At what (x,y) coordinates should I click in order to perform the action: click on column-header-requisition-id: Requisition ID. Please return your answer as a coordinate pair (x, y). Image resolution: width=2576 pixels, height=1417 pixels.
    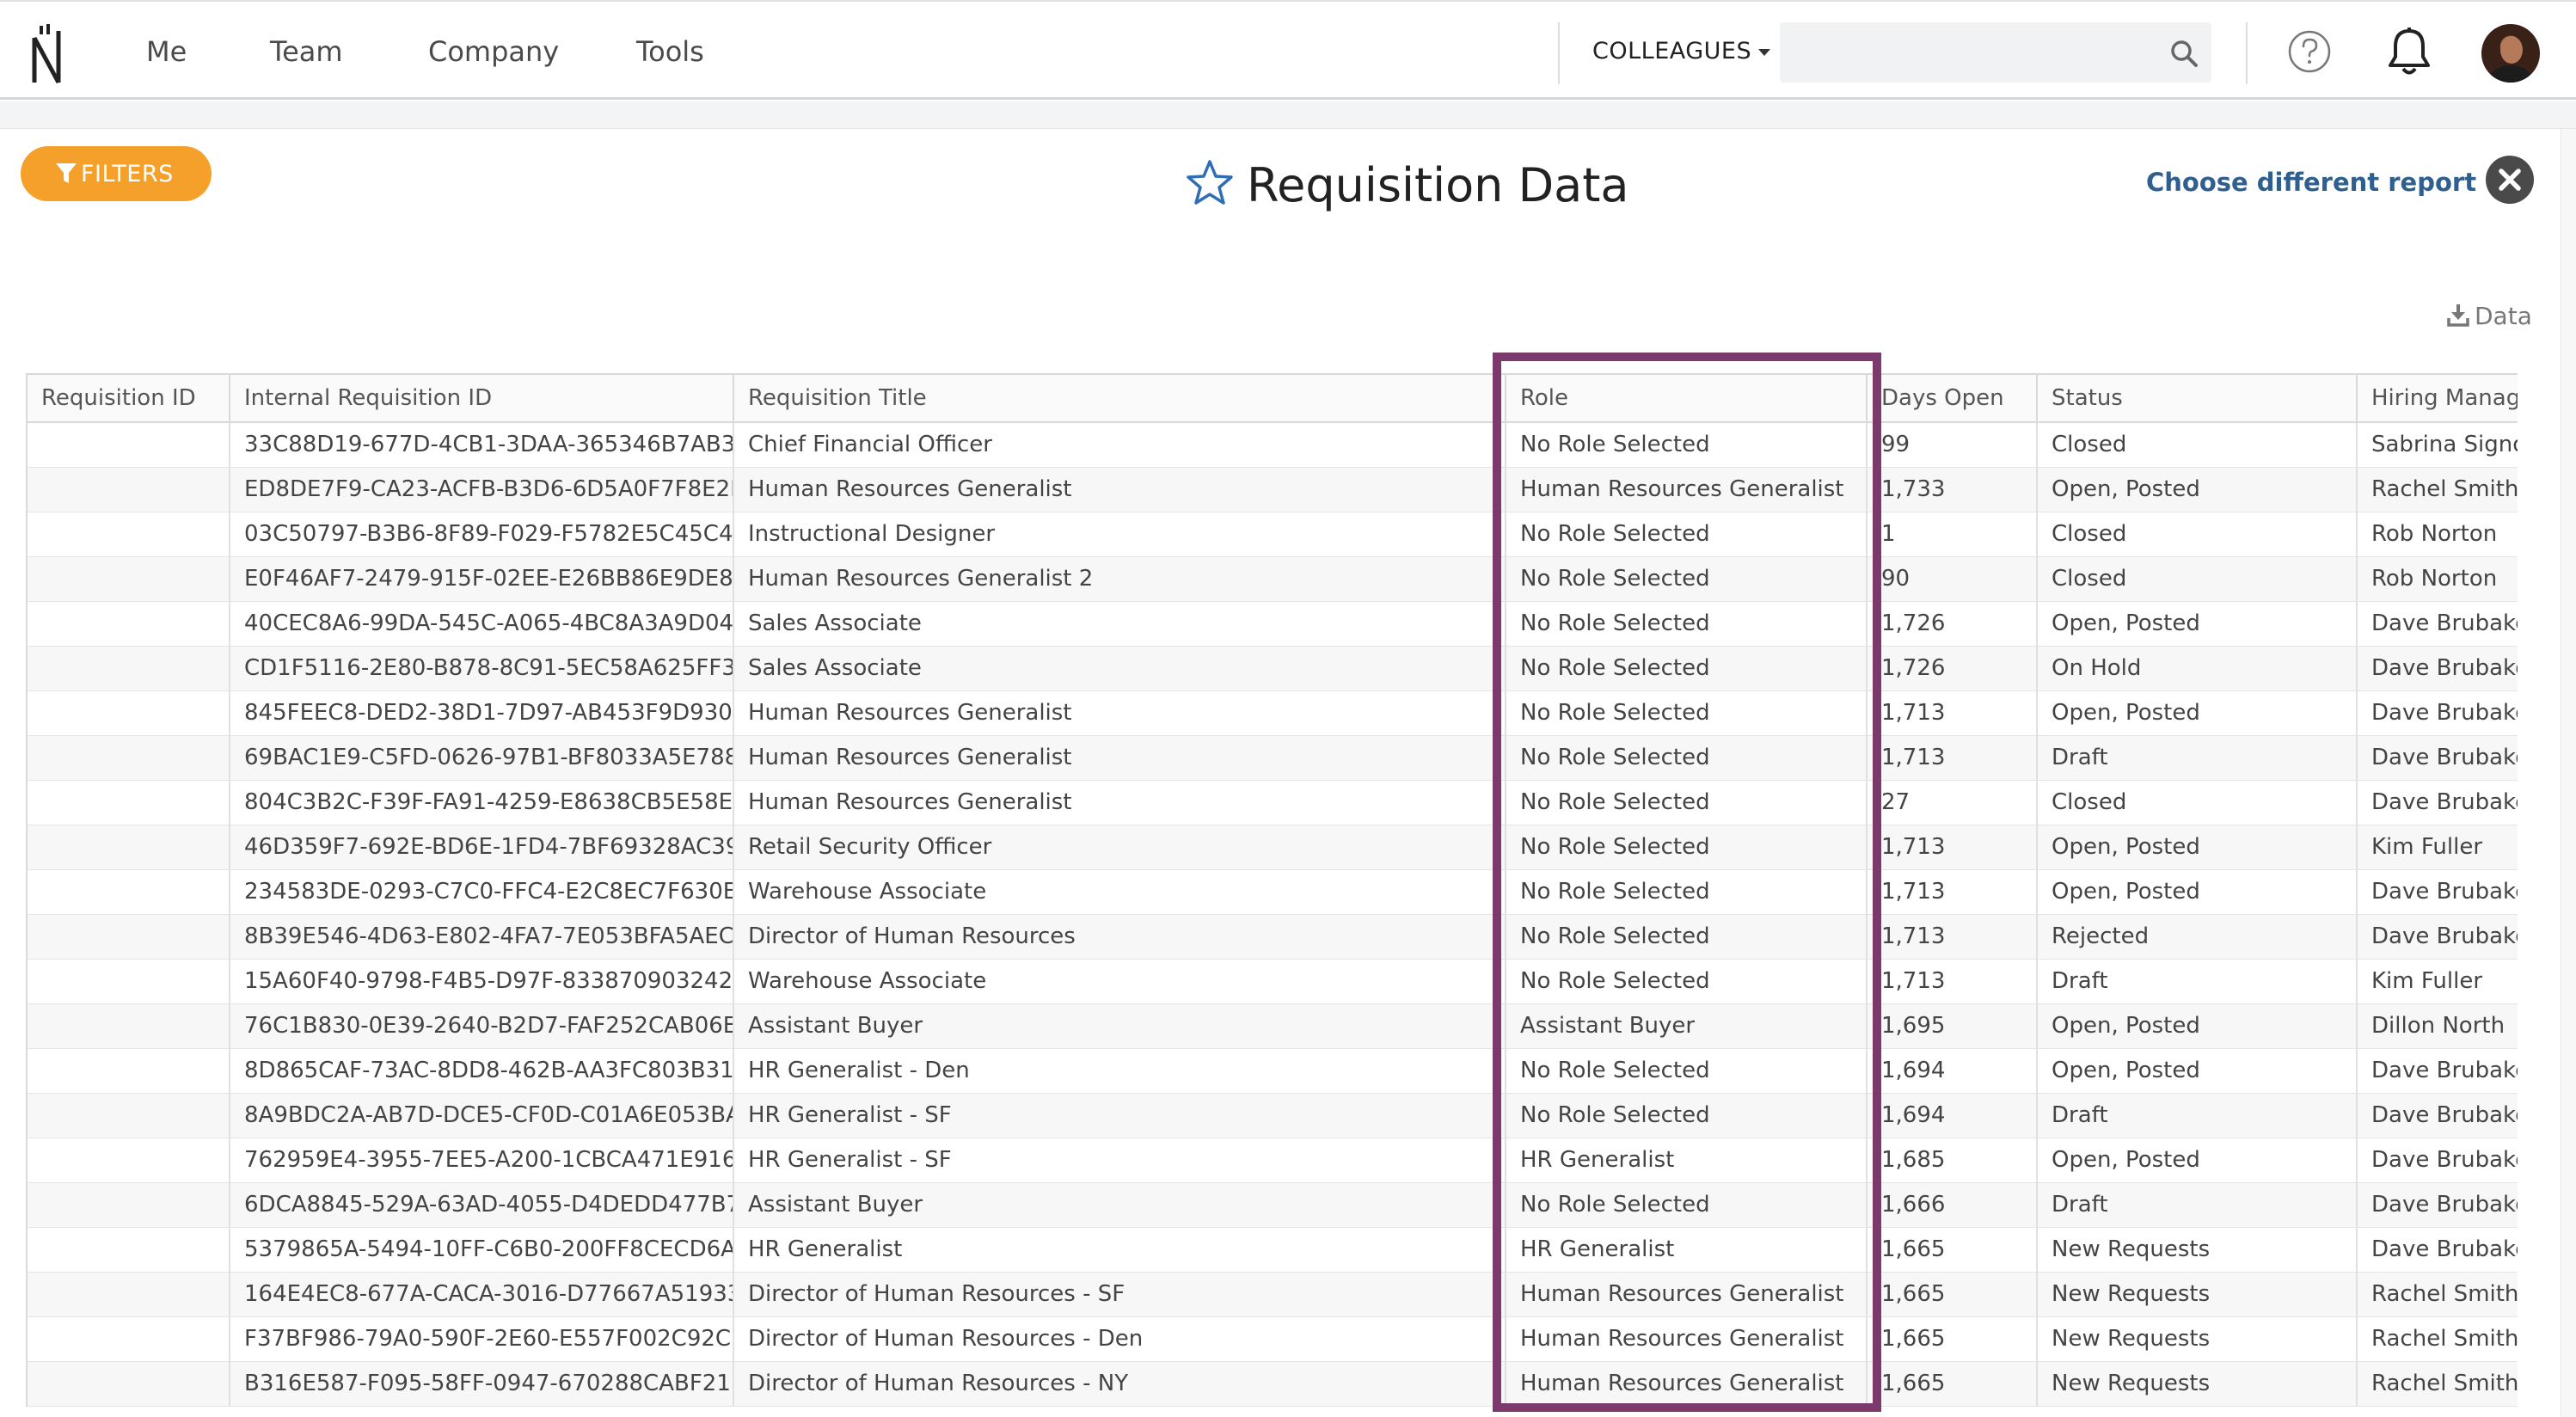
    Looking at the image, I should click on (128, 398).